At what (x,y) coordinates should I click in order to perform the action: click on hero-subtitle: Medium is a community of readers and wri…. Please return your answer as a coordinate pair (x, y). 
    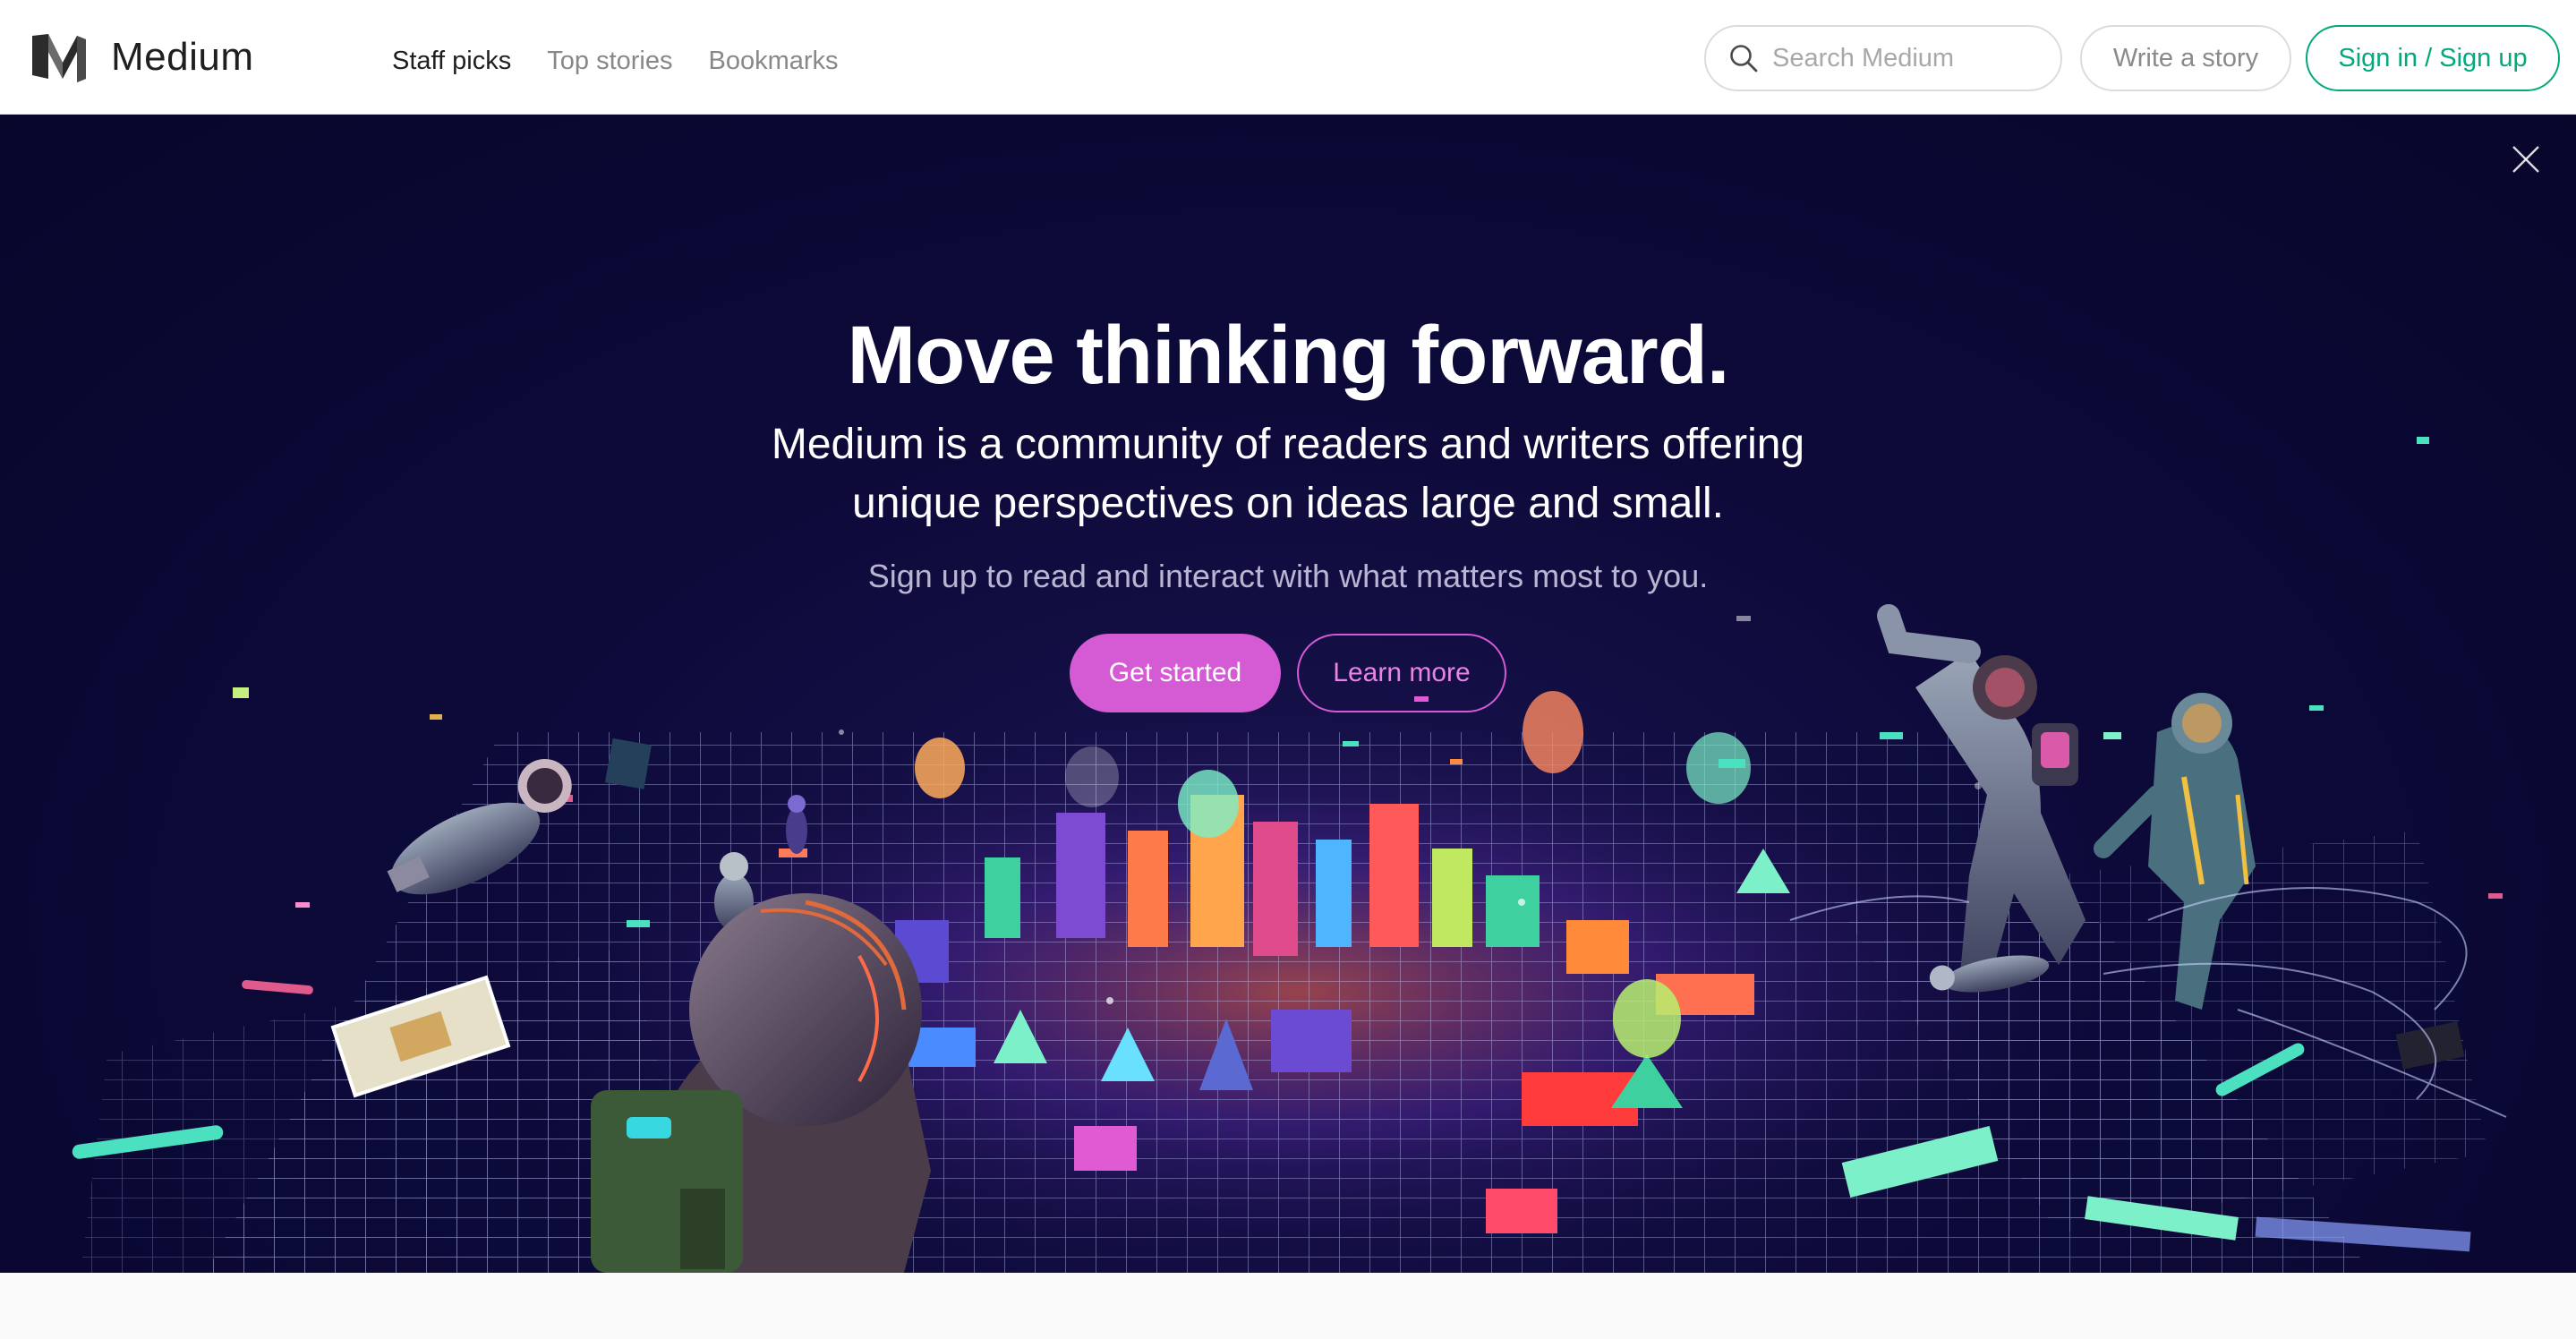
    Looking at the image, I should click on (1288, 474).